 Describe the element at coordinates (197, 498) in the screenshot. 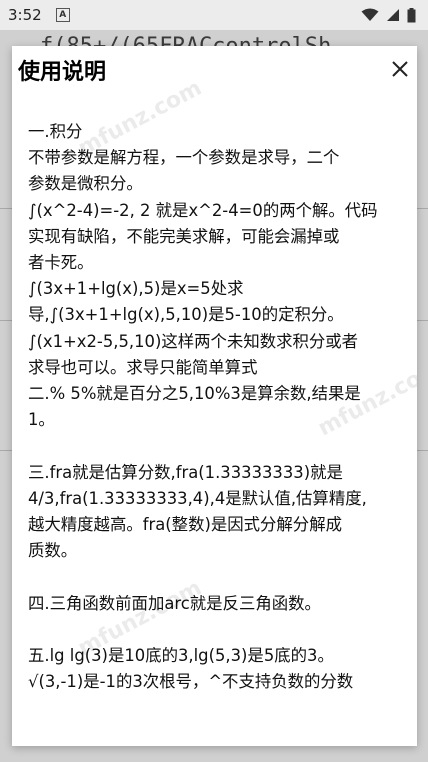

I see `body-line: 4/3,fra(1.33333333,4),4是默认值,估算精度,` at that location.